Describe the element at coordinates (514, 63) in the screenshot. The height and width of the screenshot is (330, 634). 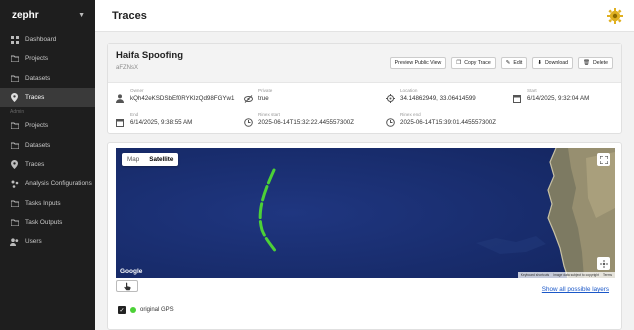
I see `edit-button: ✎ Edit` at that location.